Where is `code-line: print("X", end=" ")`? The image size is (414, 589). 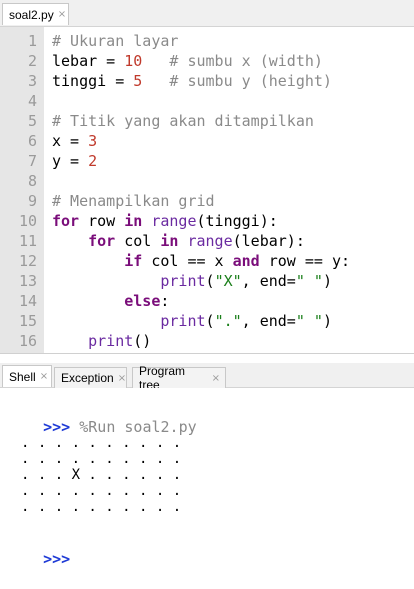
code-line: print("X", end=" ") is located at coordinates (233, 281).